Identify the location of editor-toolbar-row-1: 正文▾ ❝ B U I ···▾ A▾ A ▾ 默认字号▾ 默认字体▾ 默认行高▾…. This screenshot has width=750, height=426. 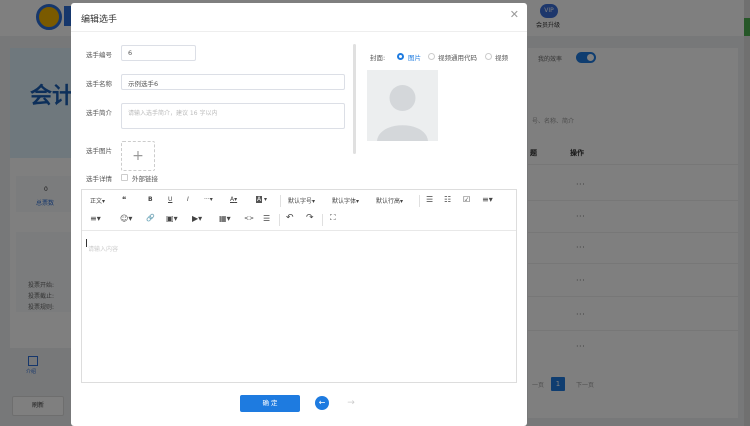
(291, 201).